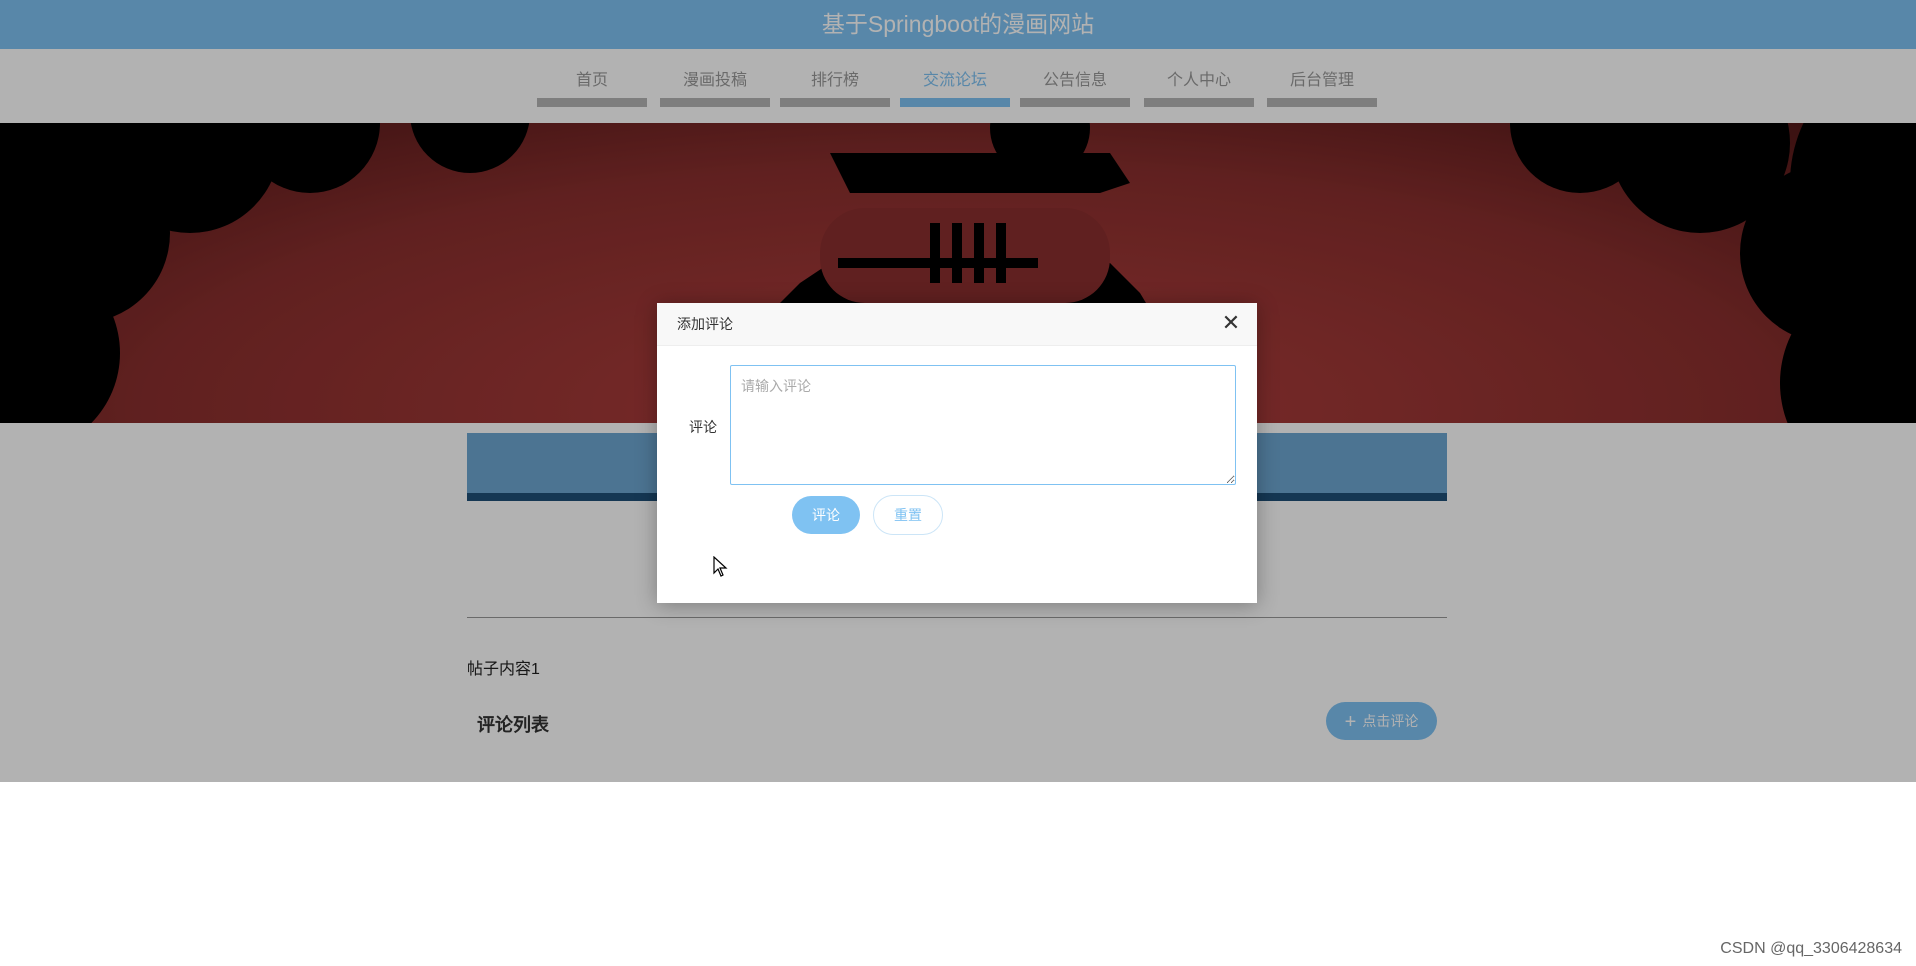 This screenshot has height=966, width=1916. What do you see at coordinates (983, 425) in the screenshot?
I see `comment-textarea` at bounding box center [983, 425].